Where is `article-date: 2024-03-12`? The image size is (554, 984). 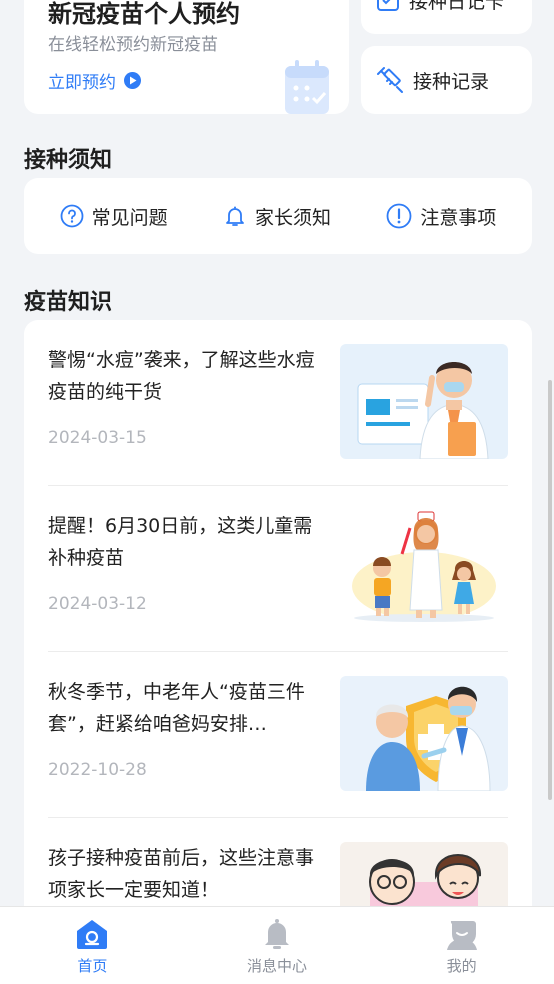 article-date: 2024-03-12 is located at coordinates (97, 604).